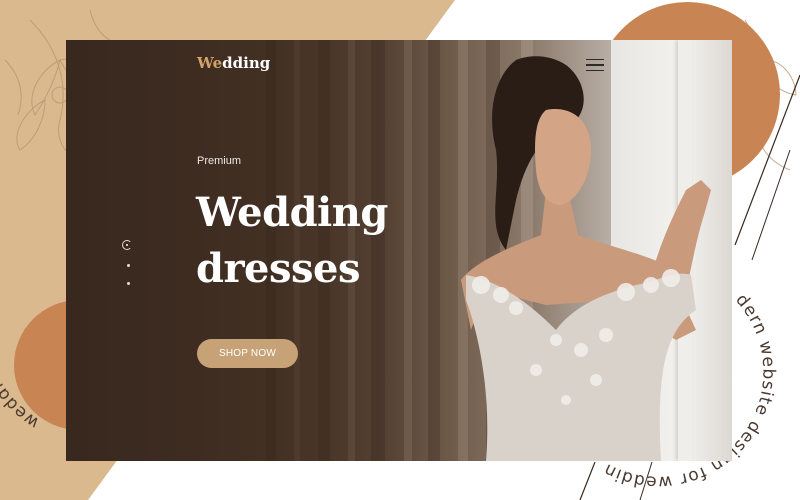  Describe the element at coordinates (210, 63) in the screenshot. I see `logo-accent: We` at that location.